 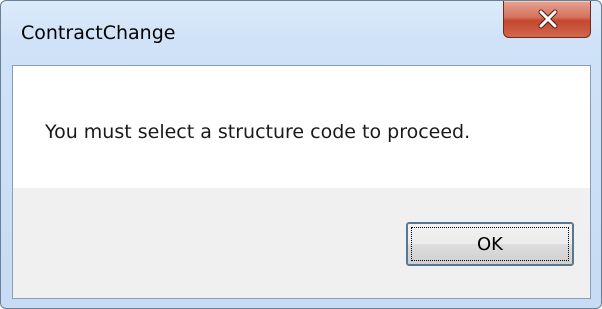 I want to click on close-button, so click(x=547, y=19).